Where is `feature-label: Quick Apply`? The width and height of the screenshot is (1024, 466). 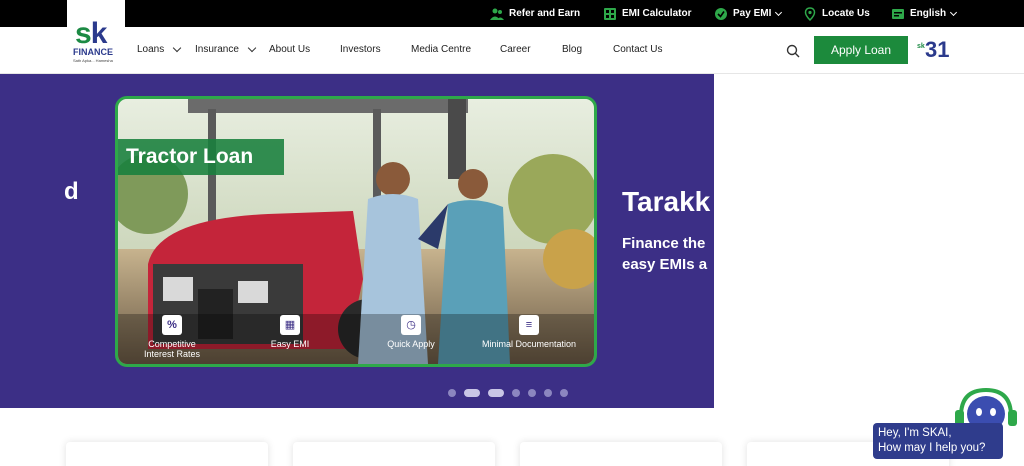 feature-label: Quick Apply is located at coordinates (411, 344).